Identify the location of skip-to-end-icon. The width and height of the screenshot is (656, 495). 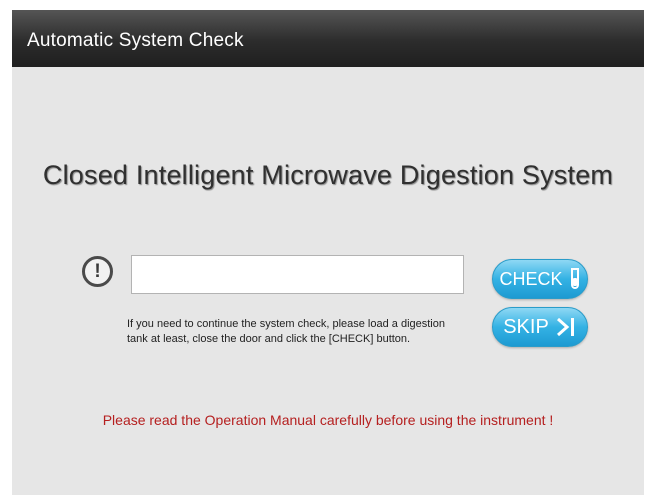
(565, 327).